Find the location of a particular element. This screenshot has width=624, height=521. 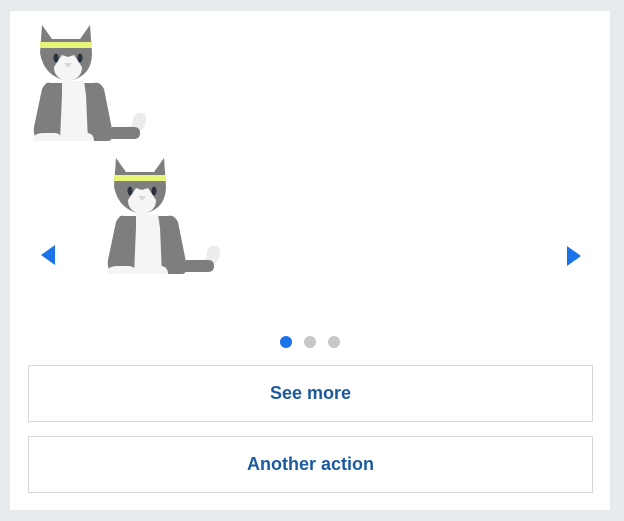

carousel-next-button is located at coordinates (574, 256).